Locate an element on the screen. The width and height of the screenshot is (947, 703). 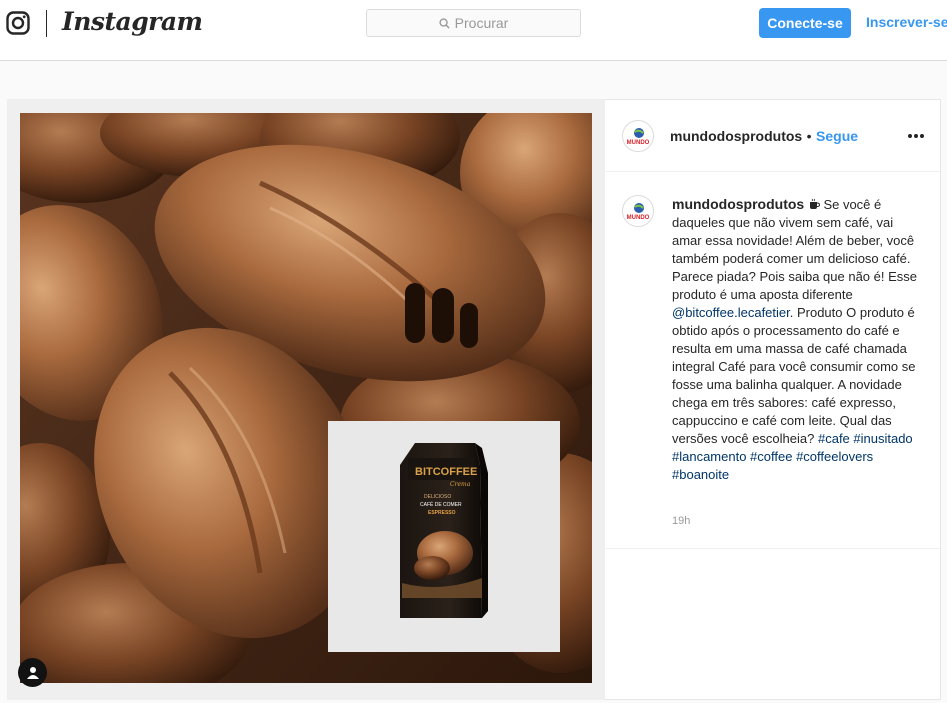
product-brand: BITCOFFEE is located at coordinates (446, 472).